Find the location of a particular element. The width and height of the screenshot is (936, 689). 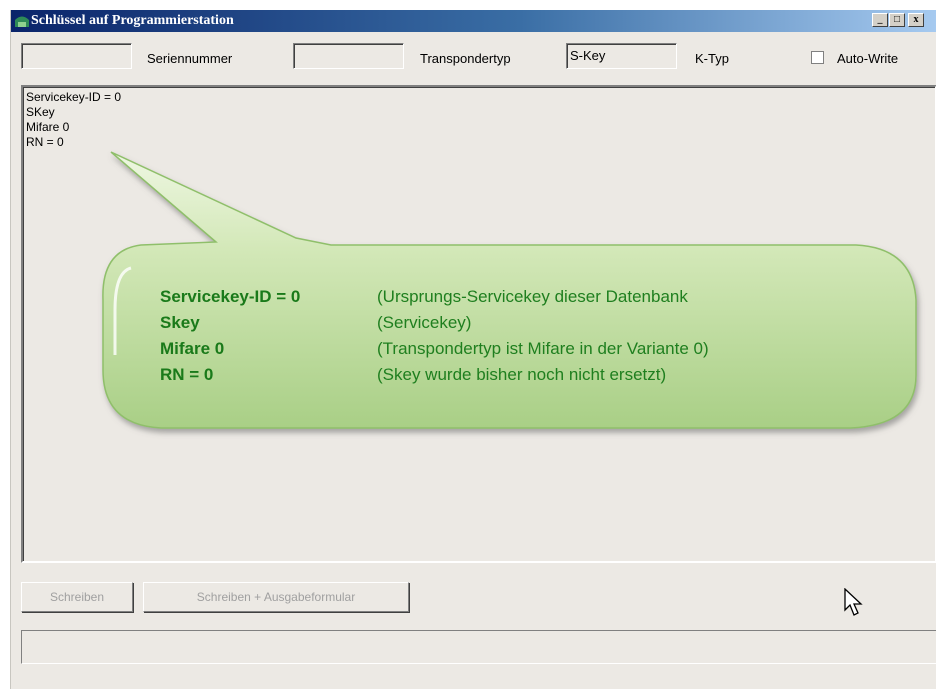

callout-desc: (Skey wurde bisher noch nicht ersetzt) is located at coordinates (522, 374).